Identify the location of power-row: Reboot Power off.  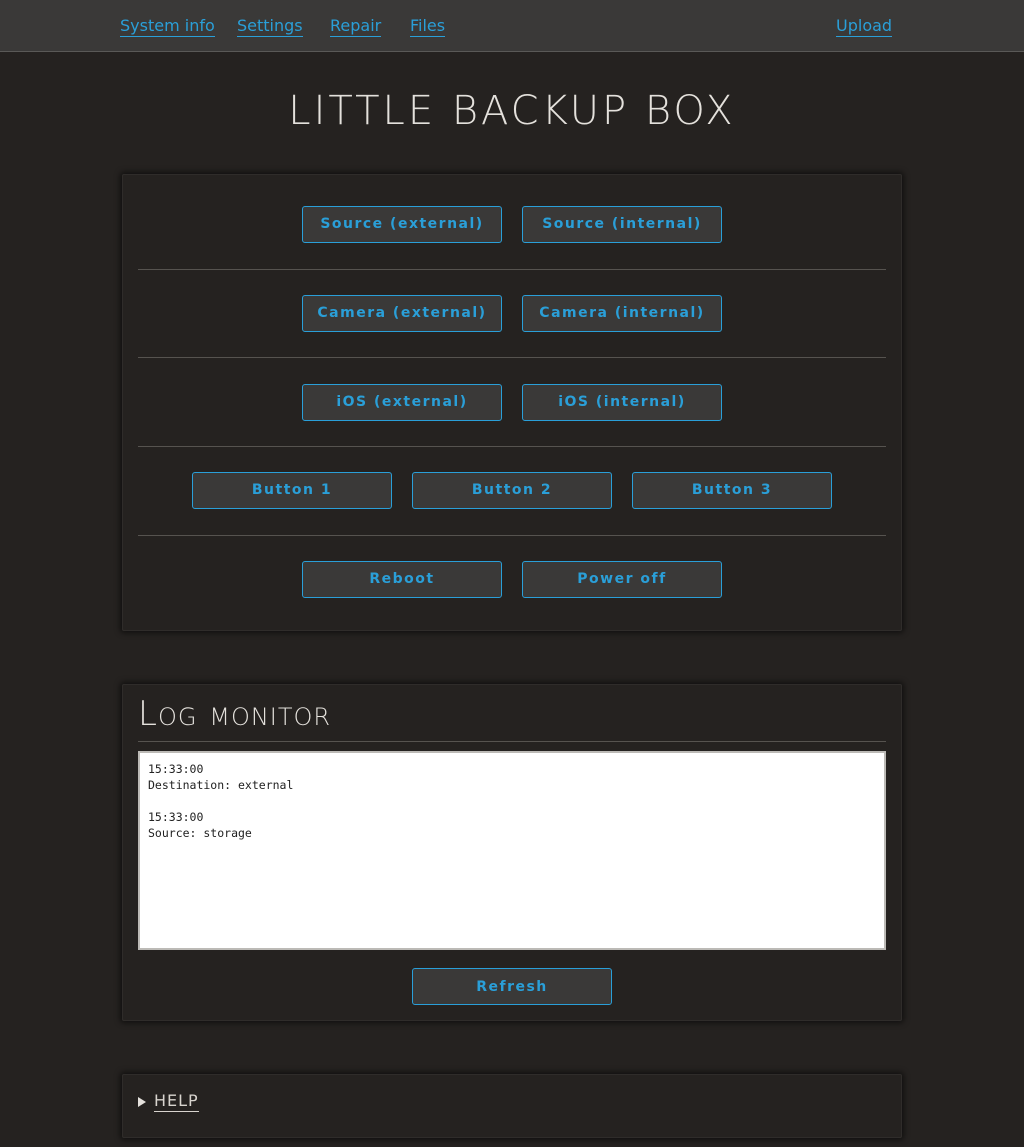
(512, 579).